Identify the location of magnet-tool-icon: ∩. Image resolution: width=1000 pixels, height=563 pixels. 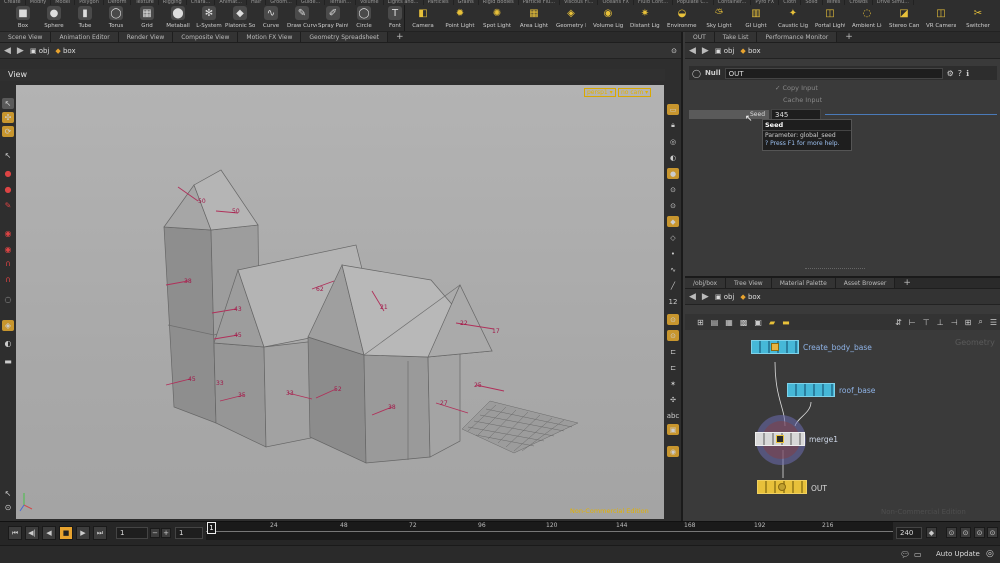
(8, 263).